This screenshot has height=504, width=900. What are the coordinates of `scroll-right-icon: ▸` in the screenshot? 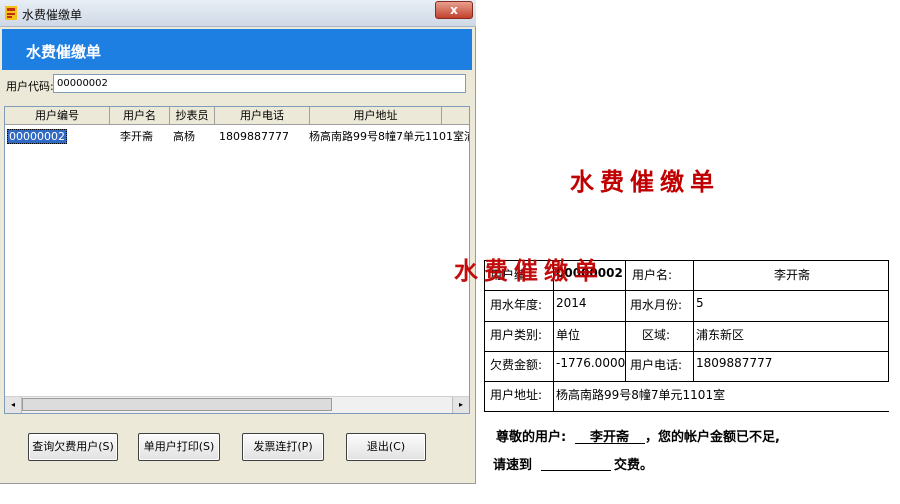 It's located at (460, 405).